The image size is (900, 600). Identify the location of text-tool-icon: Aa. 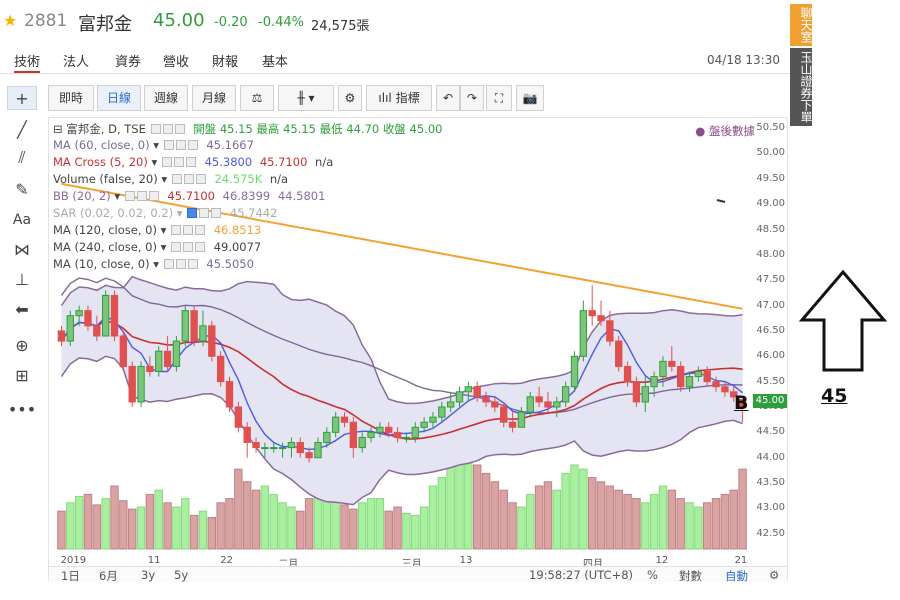
(22, 220).